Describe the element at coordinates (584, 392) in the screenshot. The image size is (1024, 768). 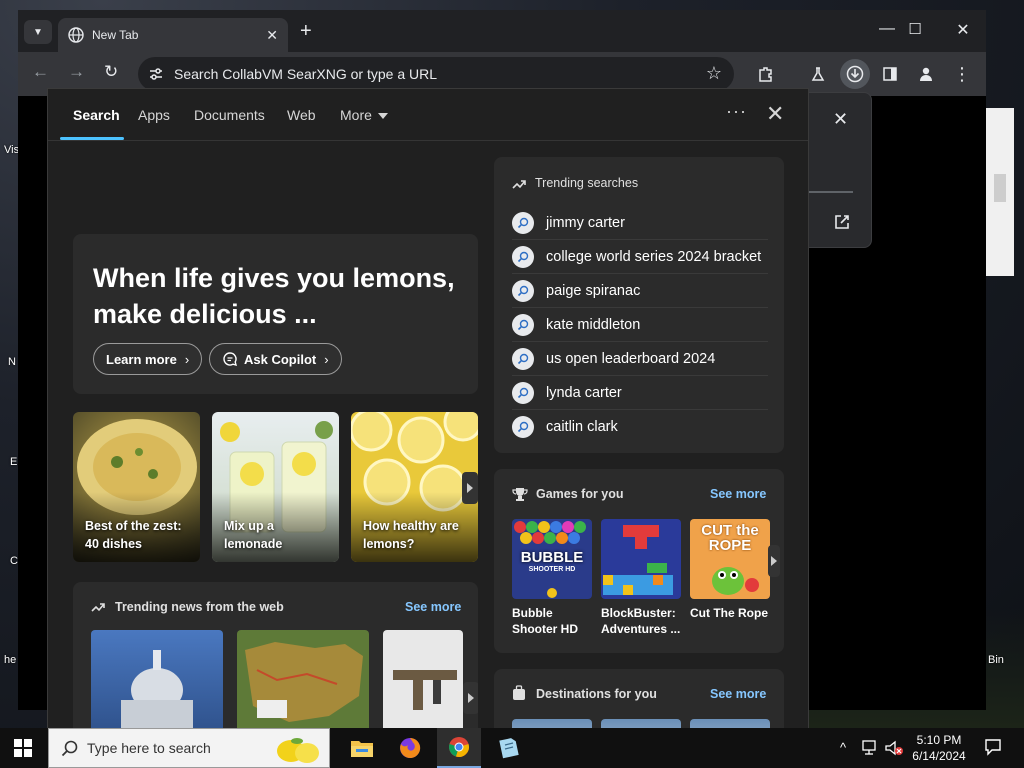
I see `trending-search-text: lynda carter` at that location.